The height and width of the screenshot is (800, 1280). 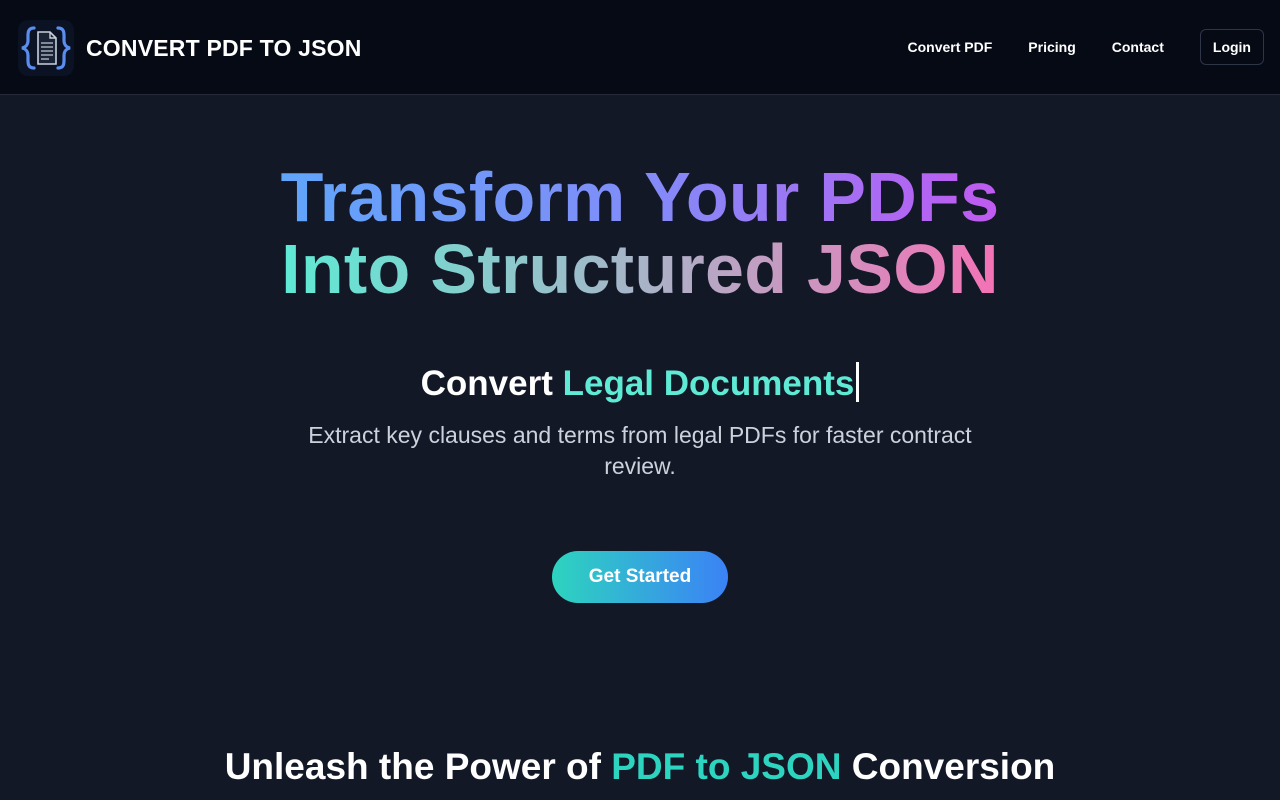 I want to click on typing-subhead: Convert Legal Documents, so click(x=640, y=384).